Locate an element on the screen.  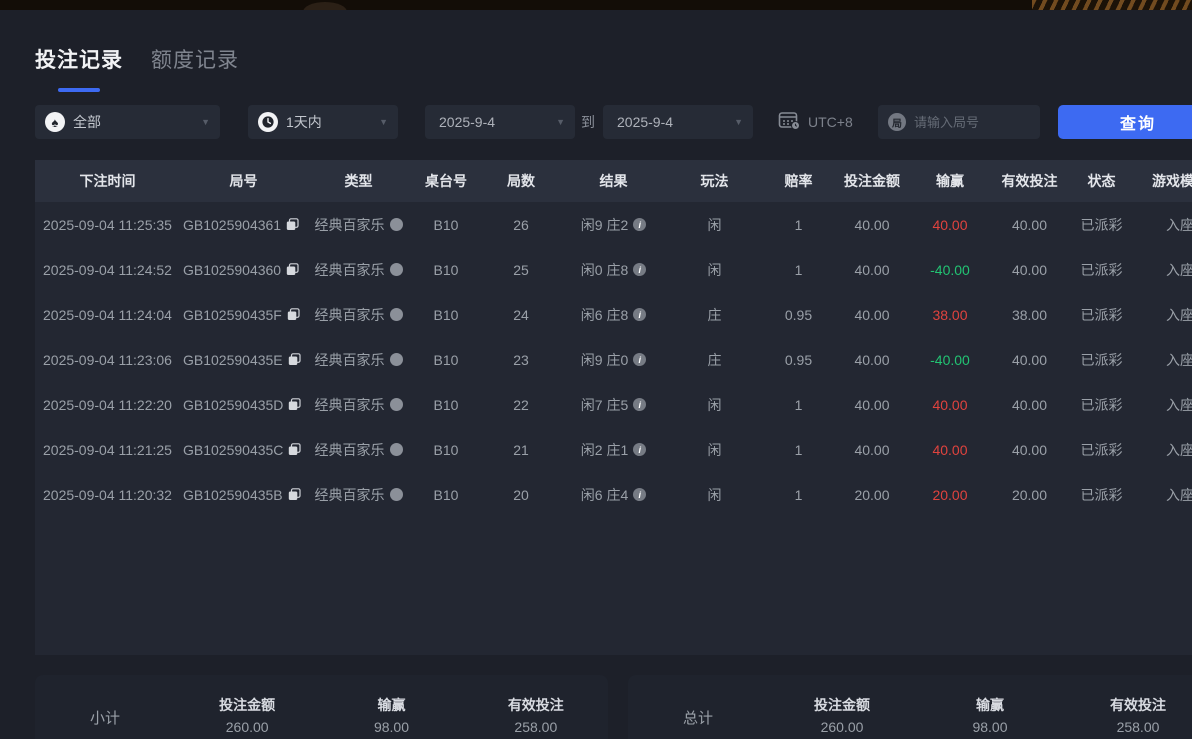
cell-win-loss: 38.00 is located at coordinates (950, 314).